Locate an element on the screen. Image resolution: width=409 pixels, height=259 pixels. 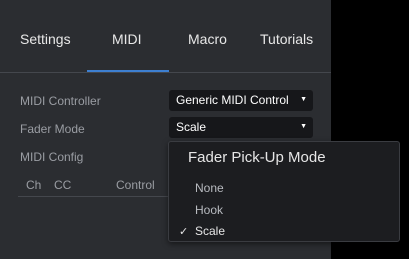
tab-macro: Macro is located at coordinates (207, 39).